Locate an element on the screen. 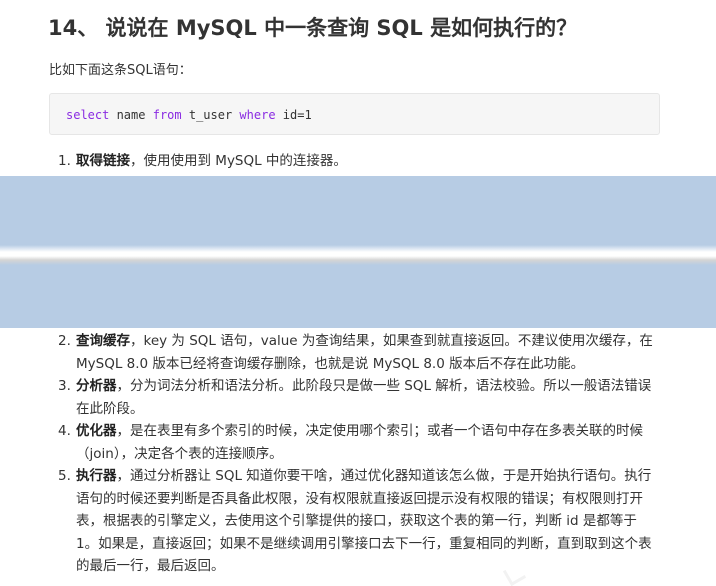 The width and height of the screenshot is (716, 586). list-number: 2. is located at coordinates (64, 341).